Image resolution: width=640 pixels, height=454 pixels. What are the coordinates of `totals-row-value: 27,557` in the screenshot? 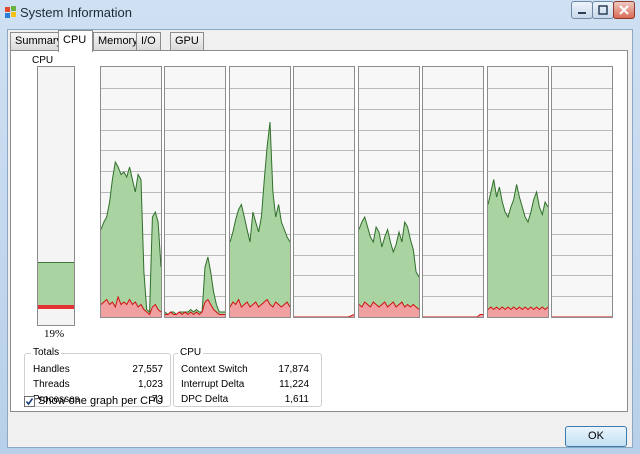 It's located at (147, 369).